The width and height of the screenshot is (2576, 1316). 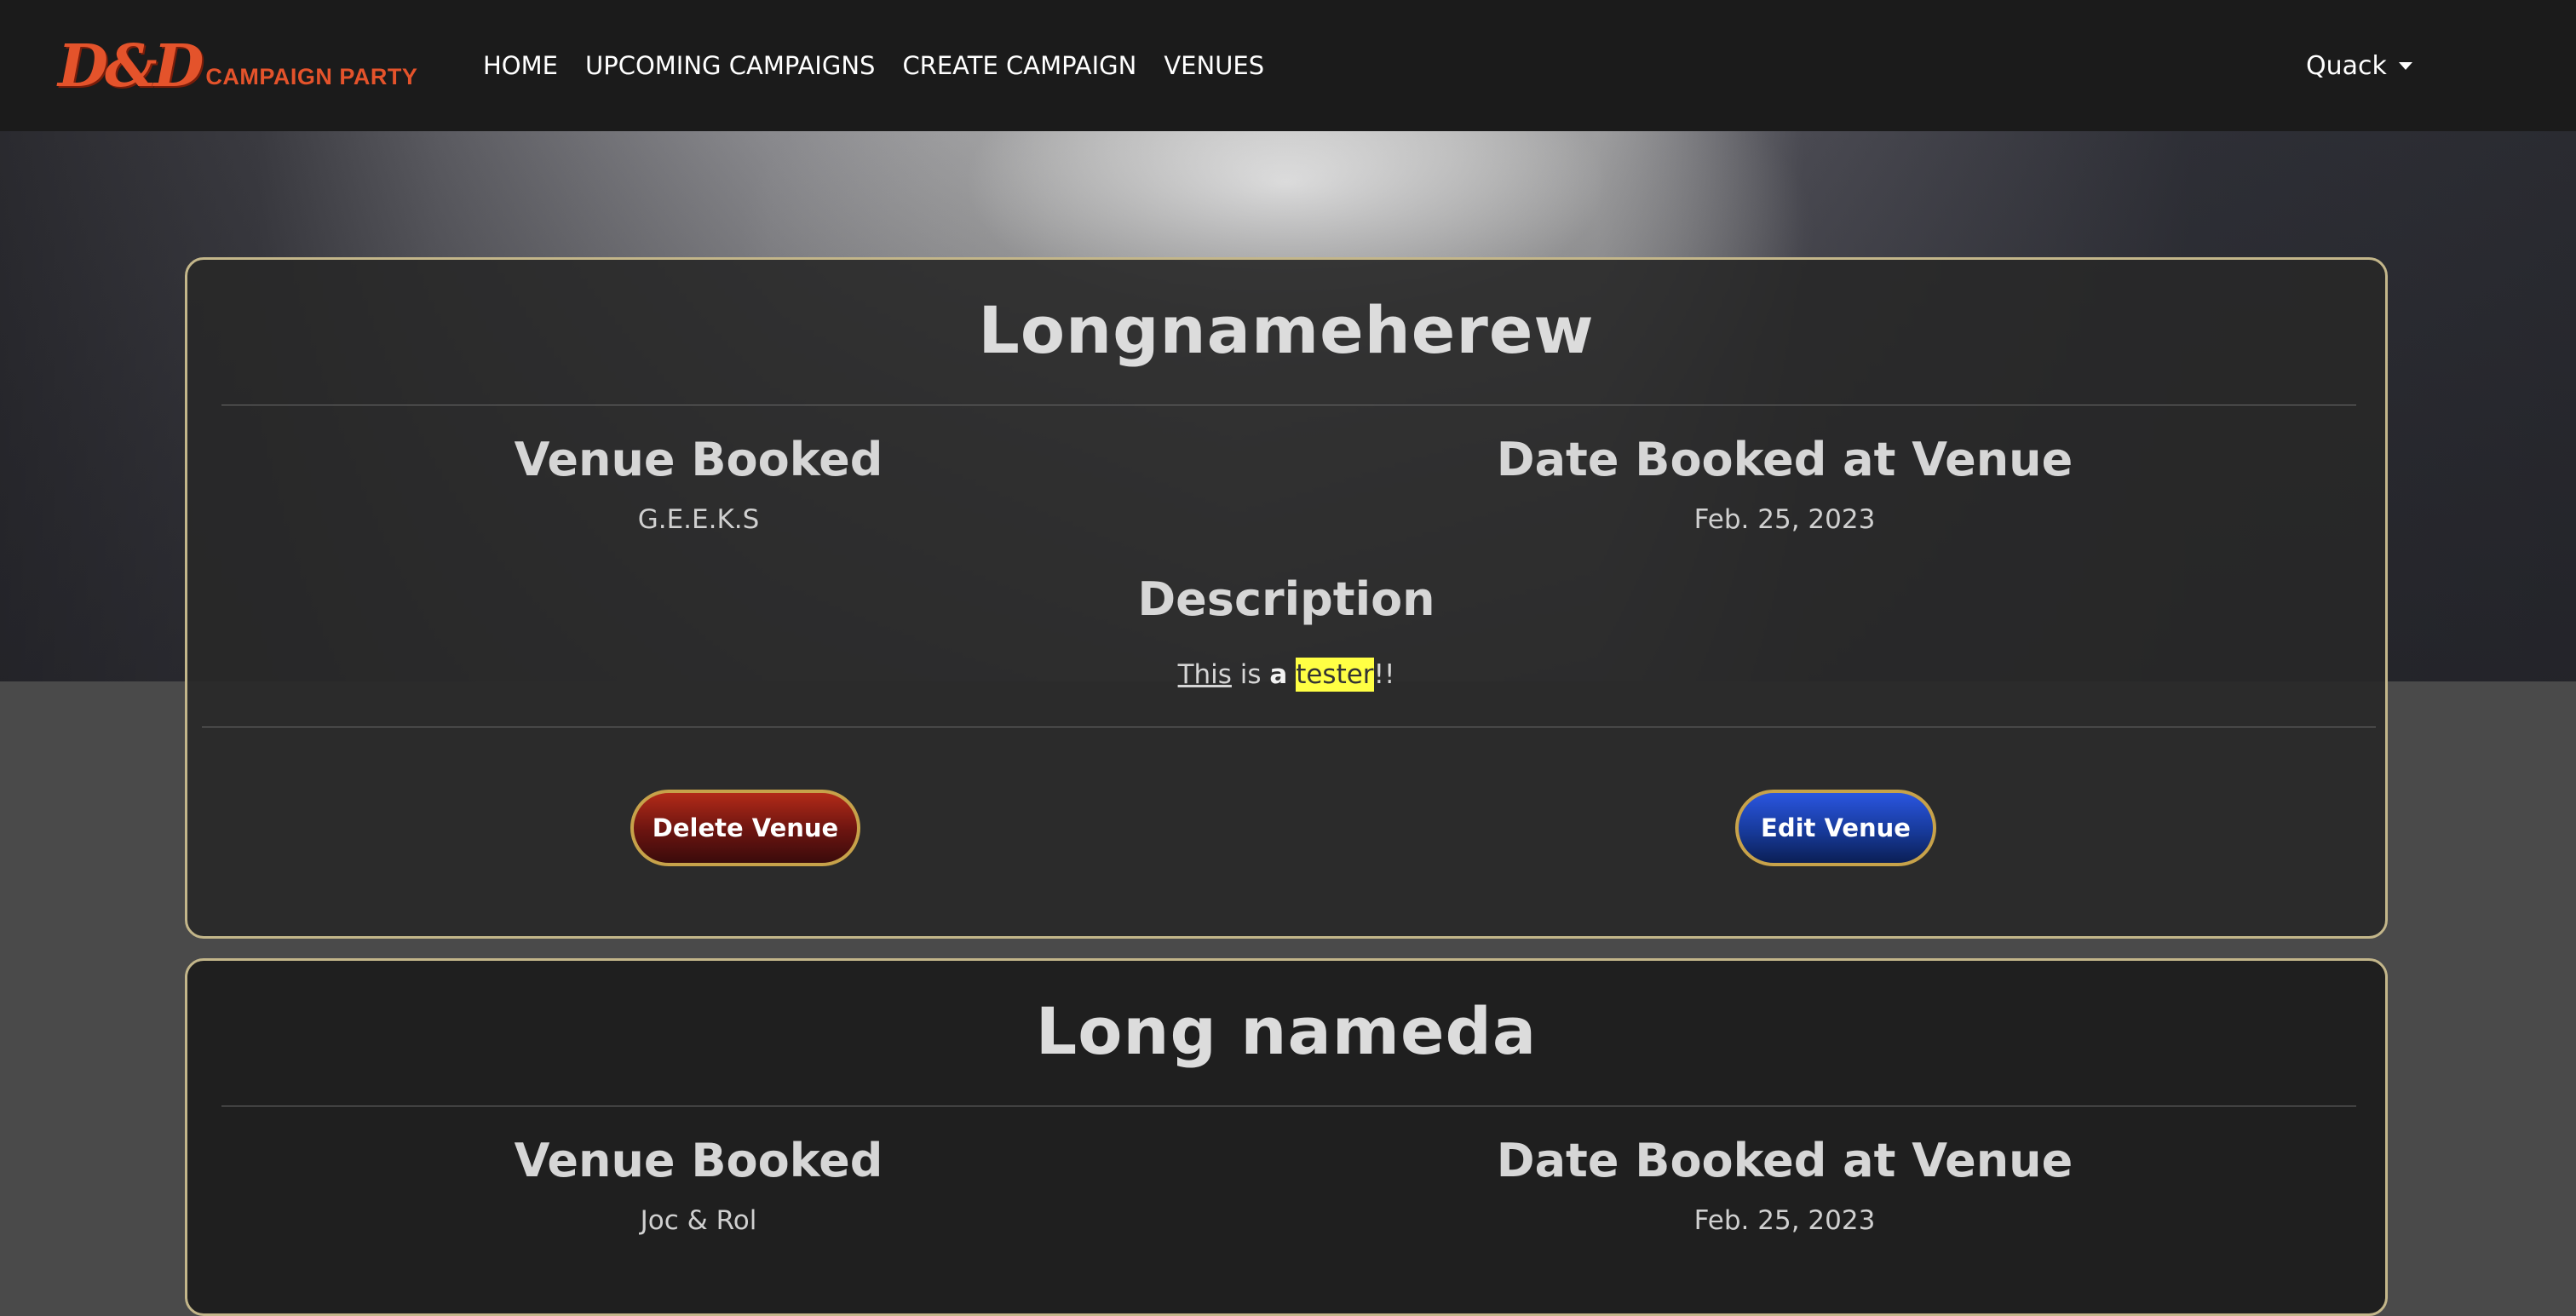 What do you see at coordinates (2347, 66) in the screenshot?
I see `user-name: Quack` at bounding box center [2347, 66].